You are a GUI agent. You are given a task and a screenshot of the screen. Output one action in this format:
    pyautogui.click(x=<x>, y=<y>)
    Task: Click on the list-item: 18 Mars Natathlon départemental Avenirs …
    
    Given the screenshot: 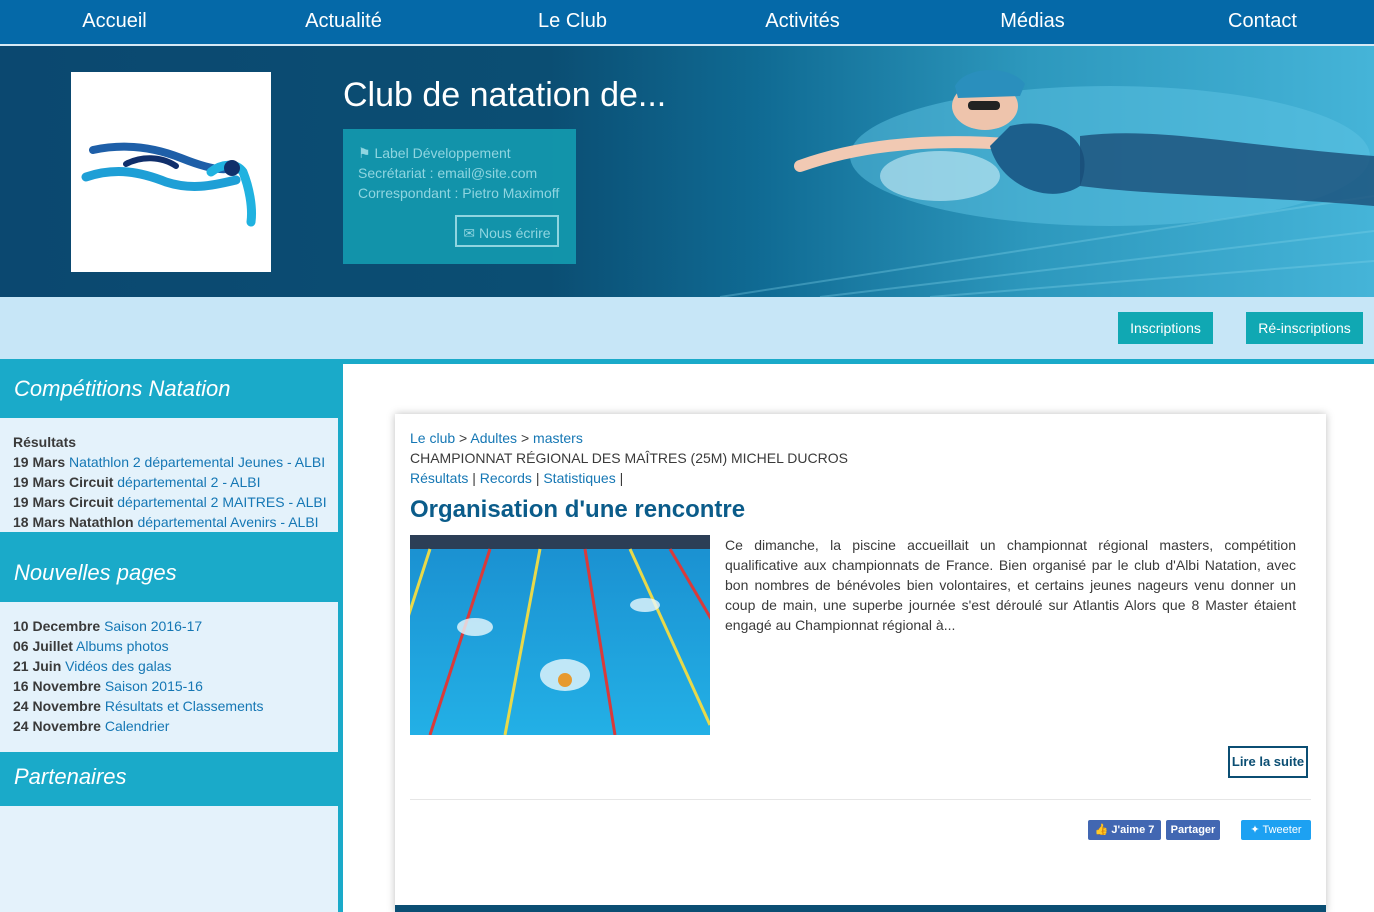 What is the action you would take?
    pyautogui.click(x=166, y=522)
    